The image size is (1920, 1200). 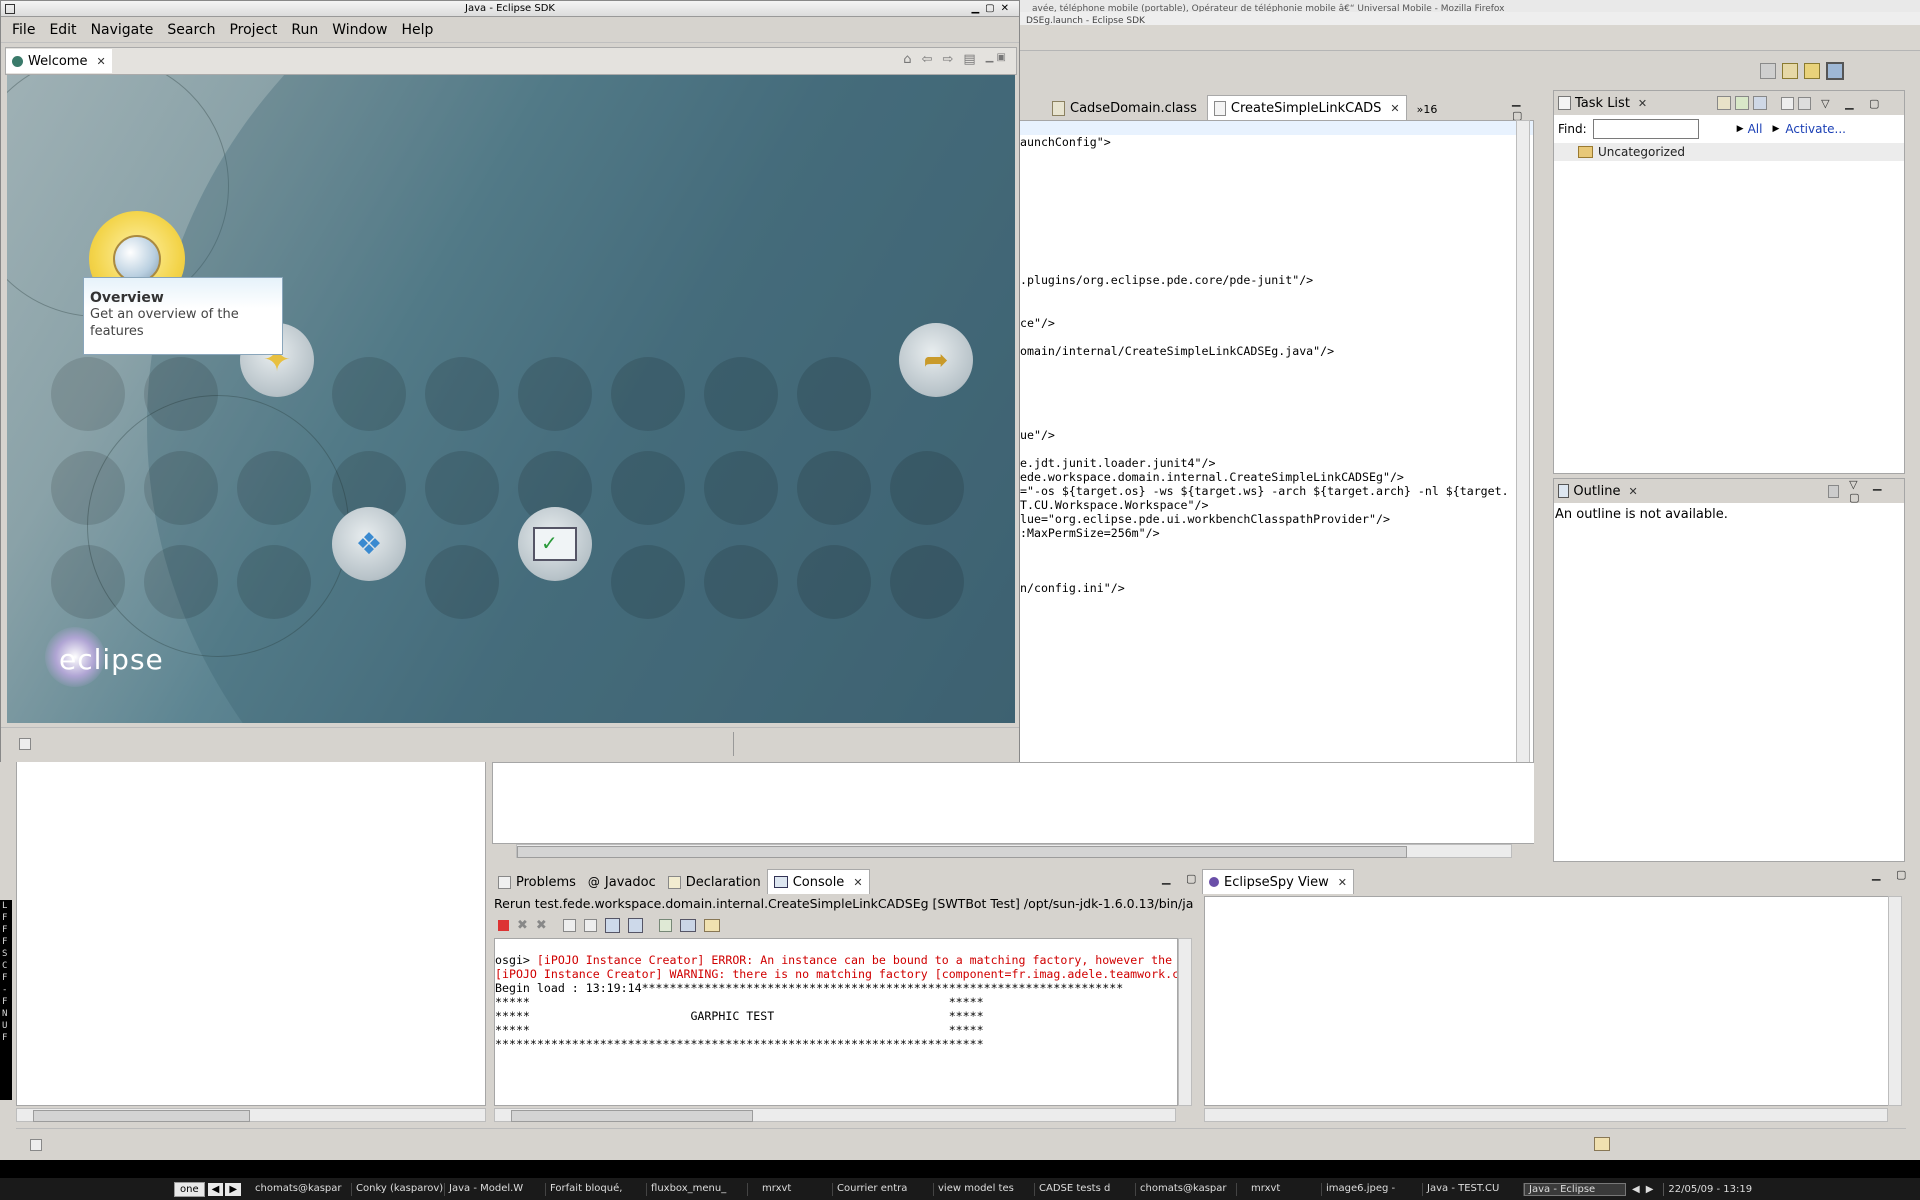 What do you see at coordinates (1790, 71) in the screenshot?
I see `debug-perspective-icon` at bounding box center [1790, 71].